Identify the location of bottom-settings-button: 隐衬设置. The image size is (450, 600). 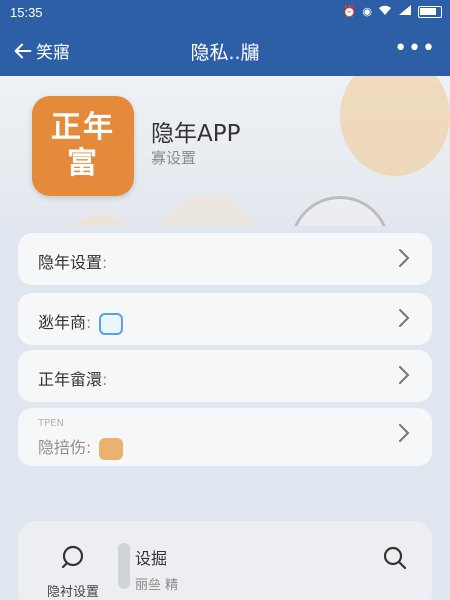
(73, 571).